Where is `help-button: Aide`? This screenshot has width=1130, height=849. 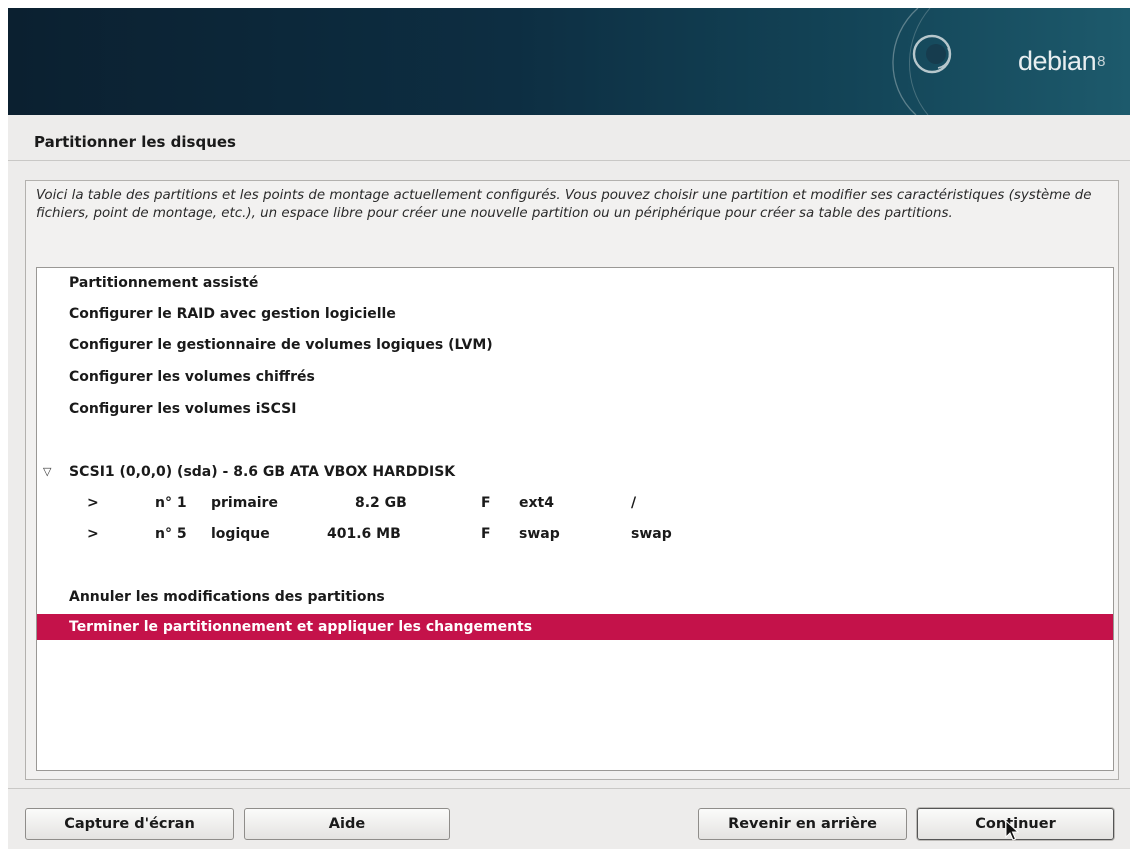 help-button: Aide is located at coordinates (347, 824).